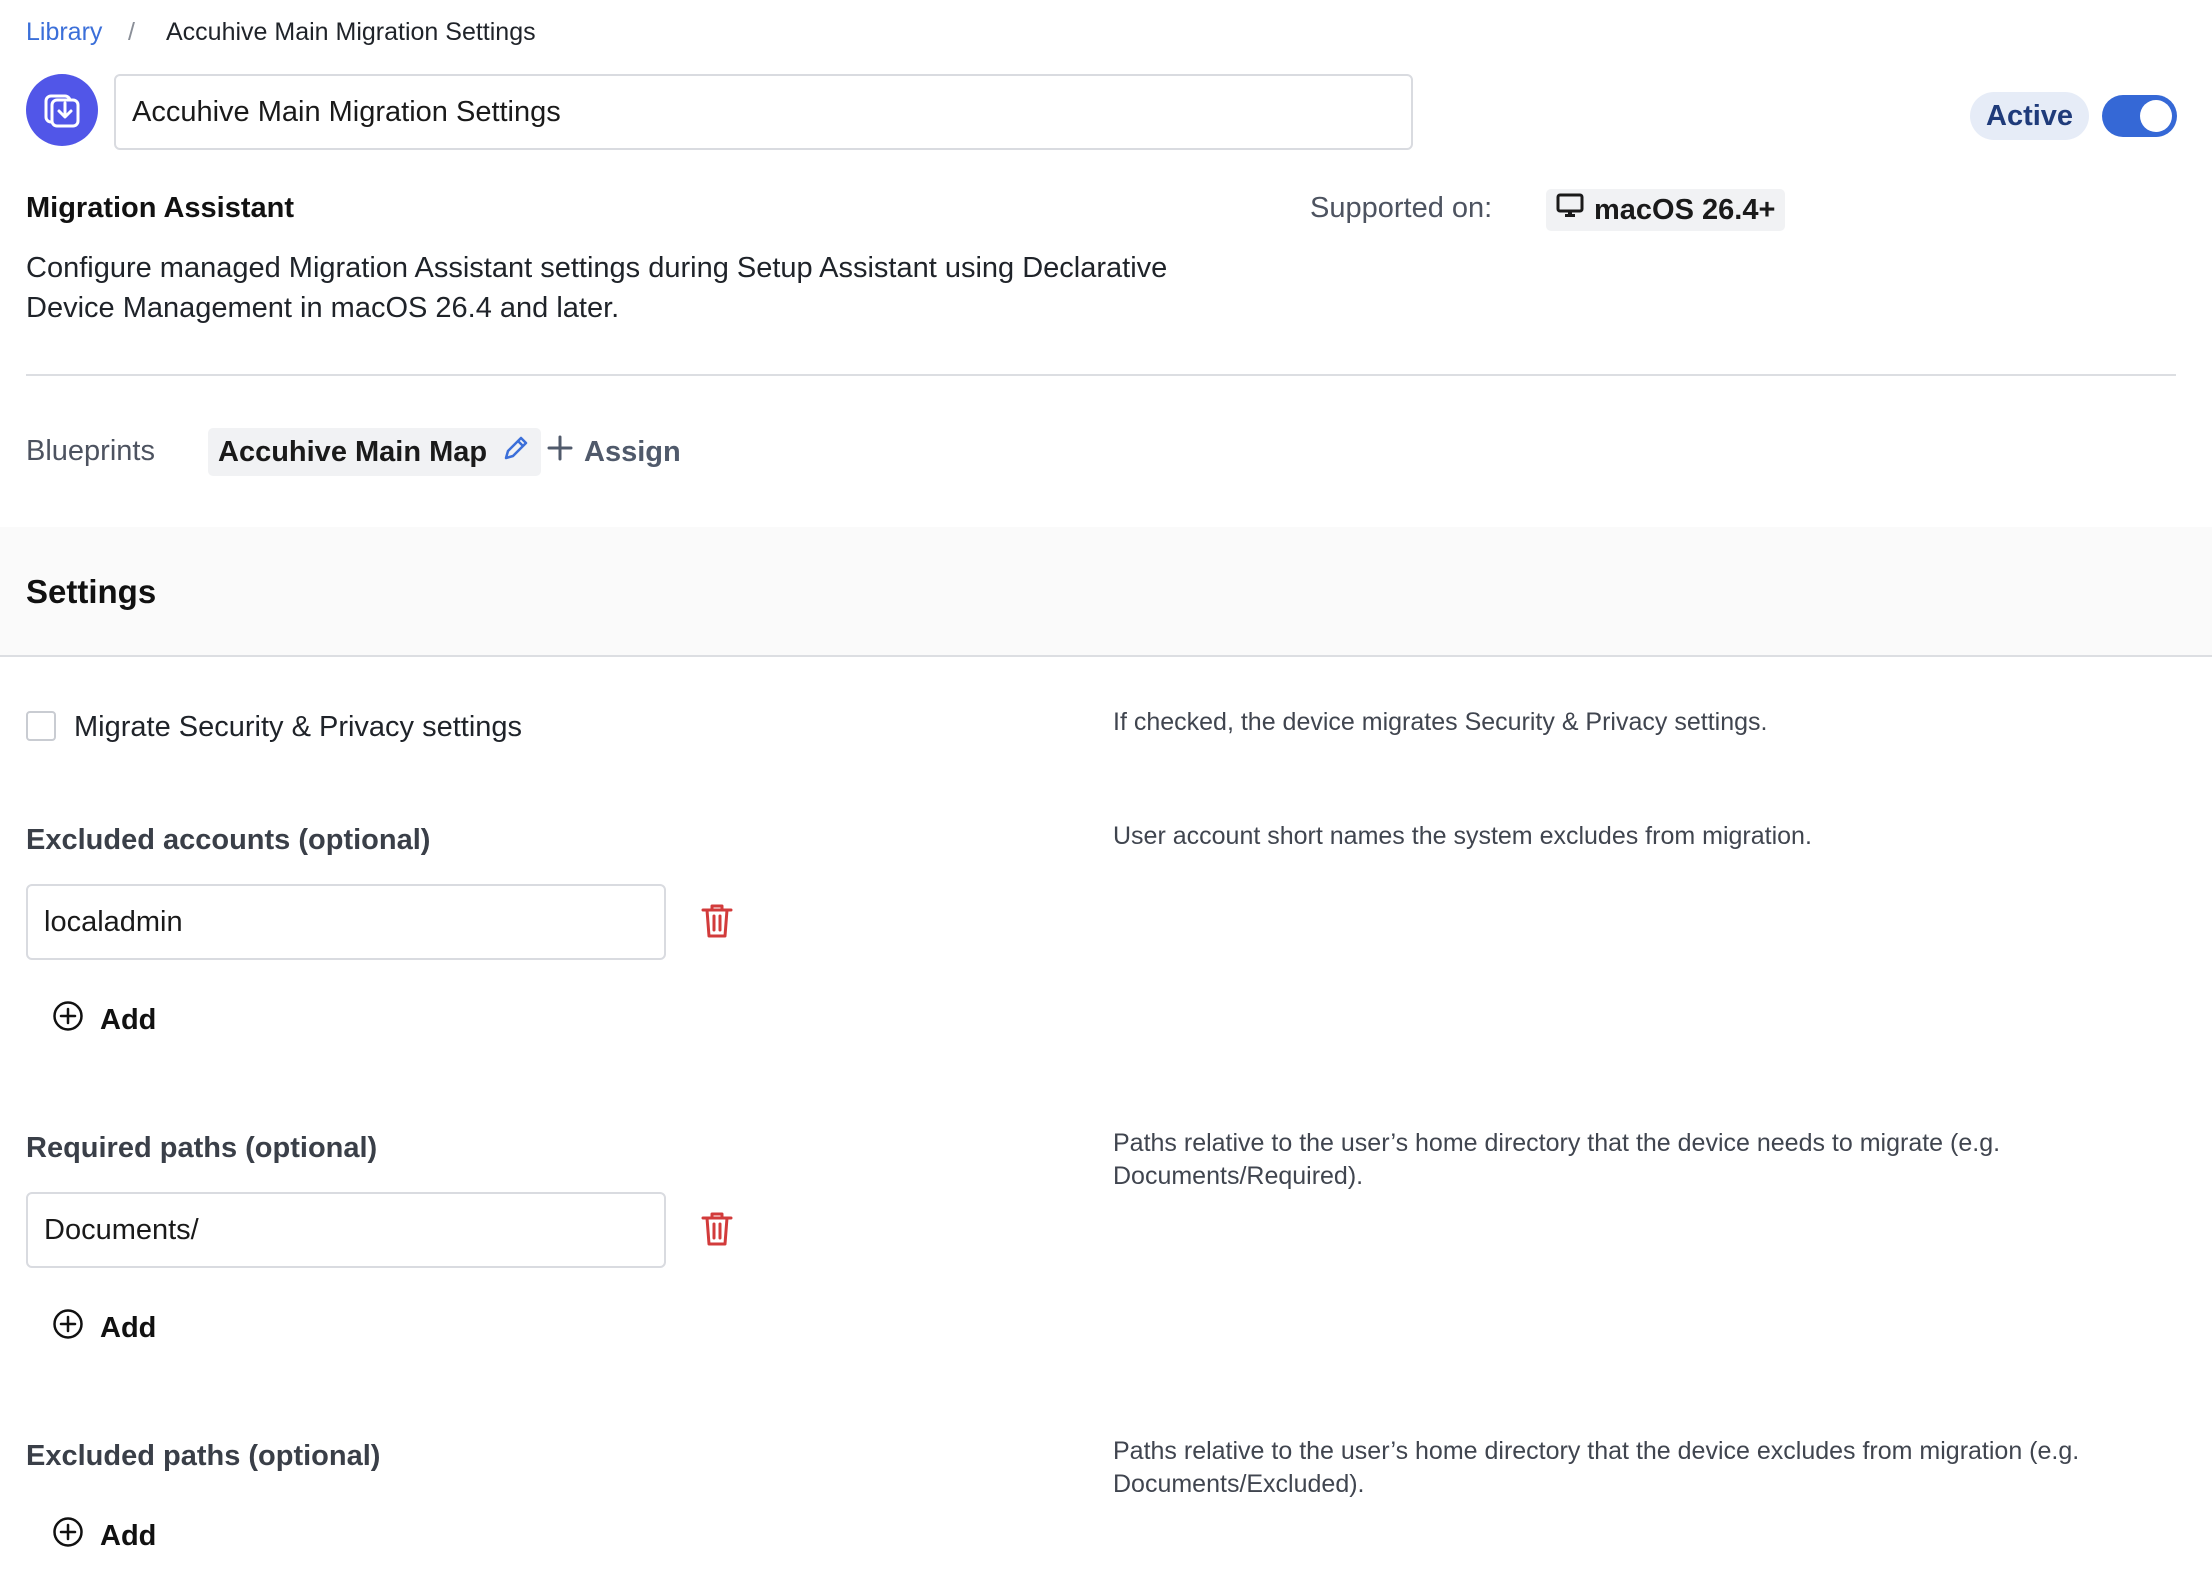  Describe the element at coordinates (1685, 209) in the screenshot. I see `supported-os-label: macOS 26.4+` at that location.